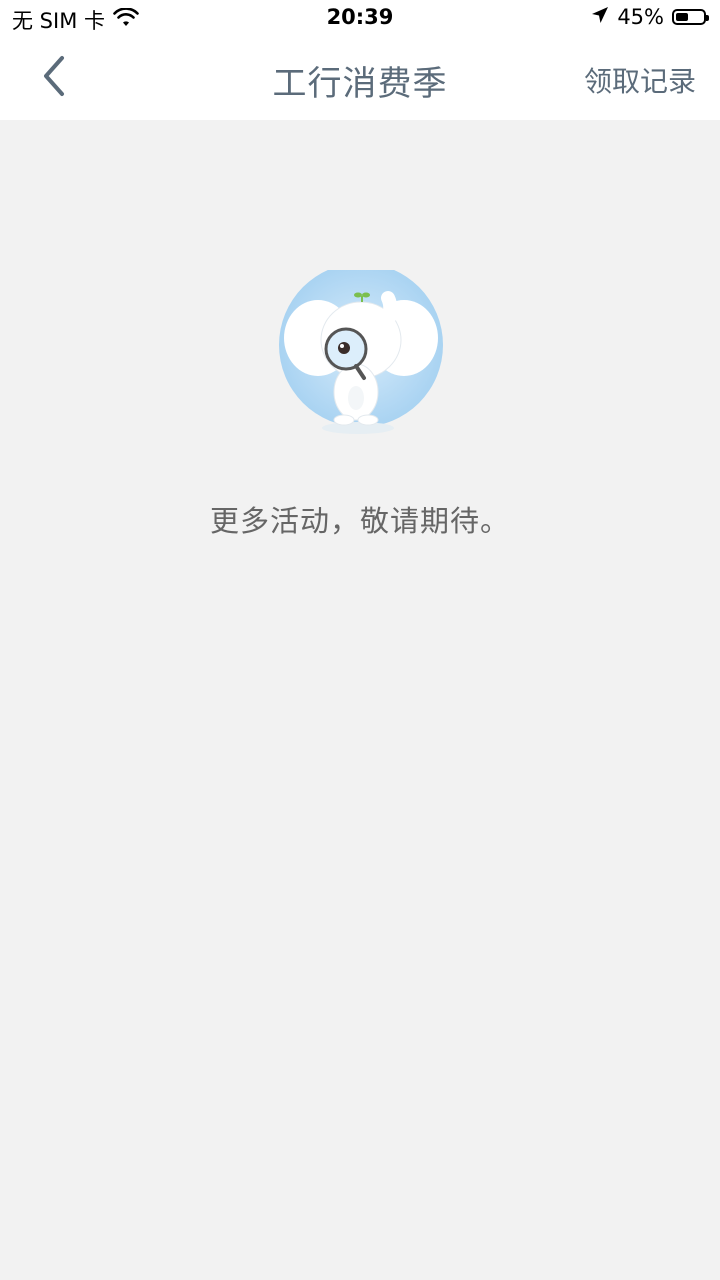 Image resolution: width=720 pixels, height=1280 pixels. I want to click on navigation-bar: 工行消费季 领取记录, so click(360, 78).